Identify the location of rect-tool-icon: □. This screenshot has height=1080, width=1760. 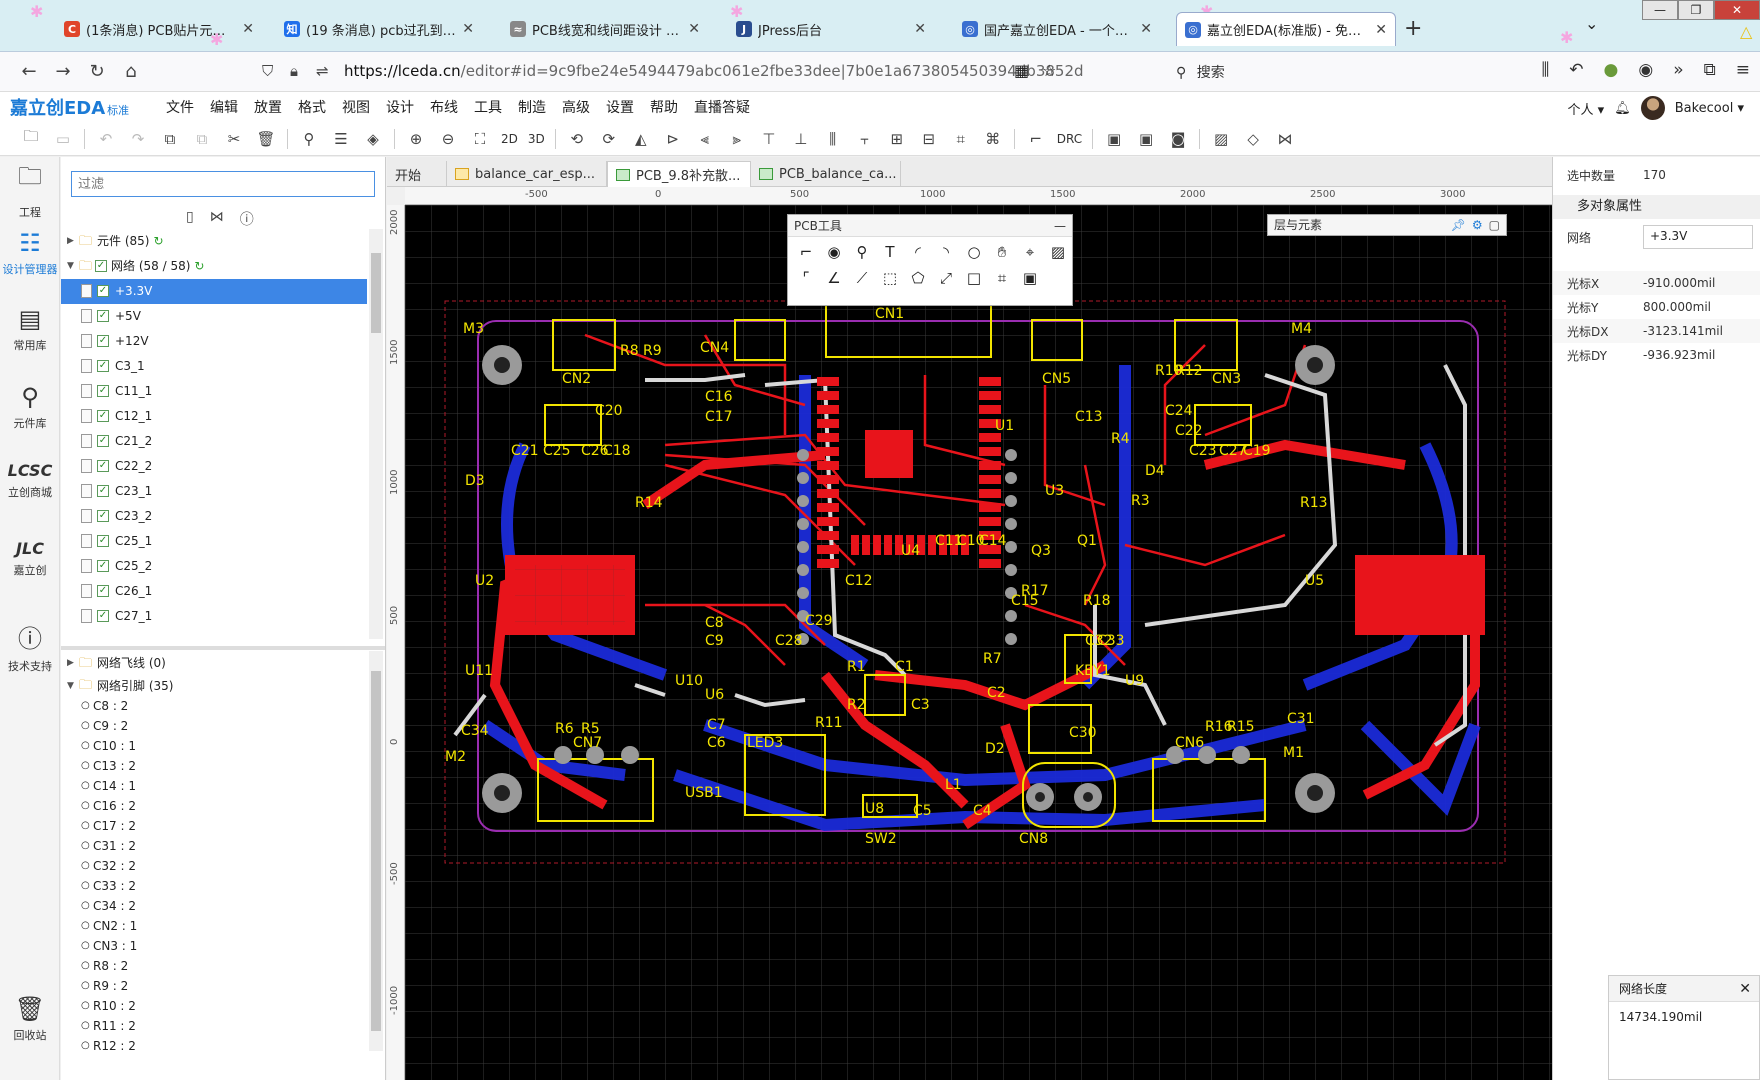
(974, 278).